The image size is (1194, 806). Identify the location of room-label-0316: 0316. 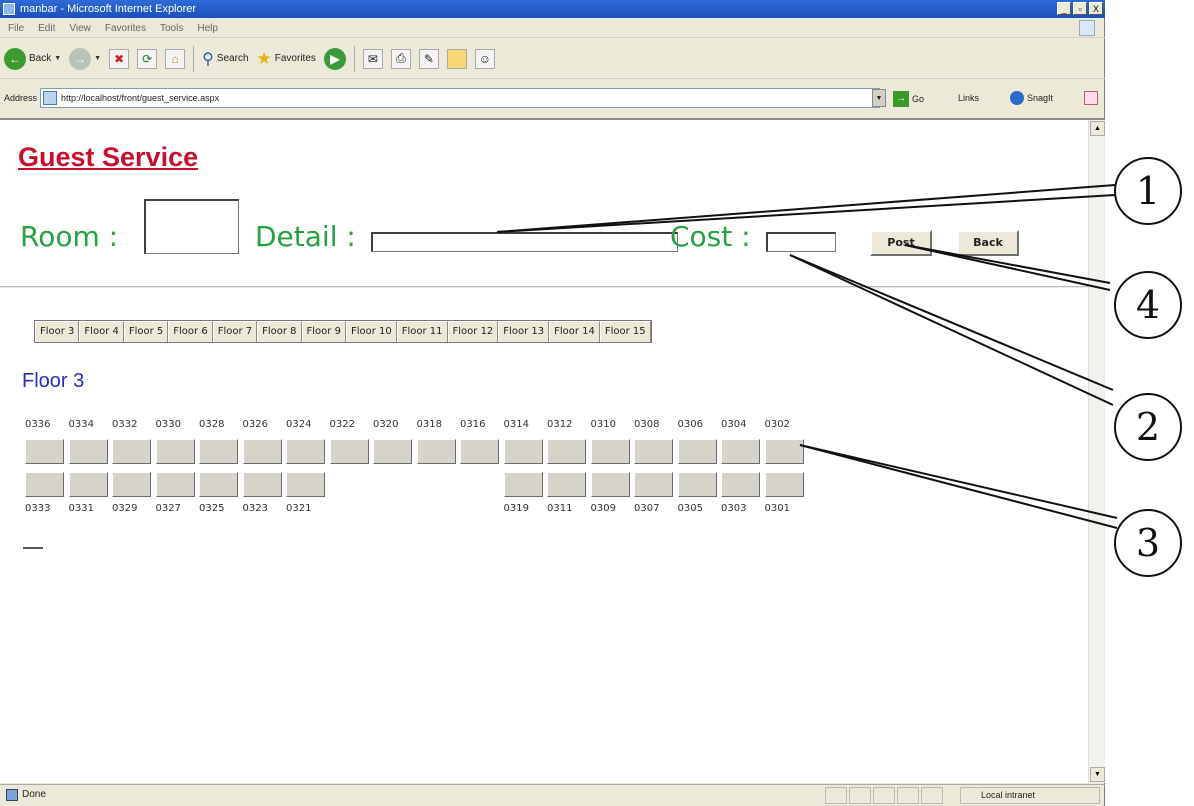
(473, 424).